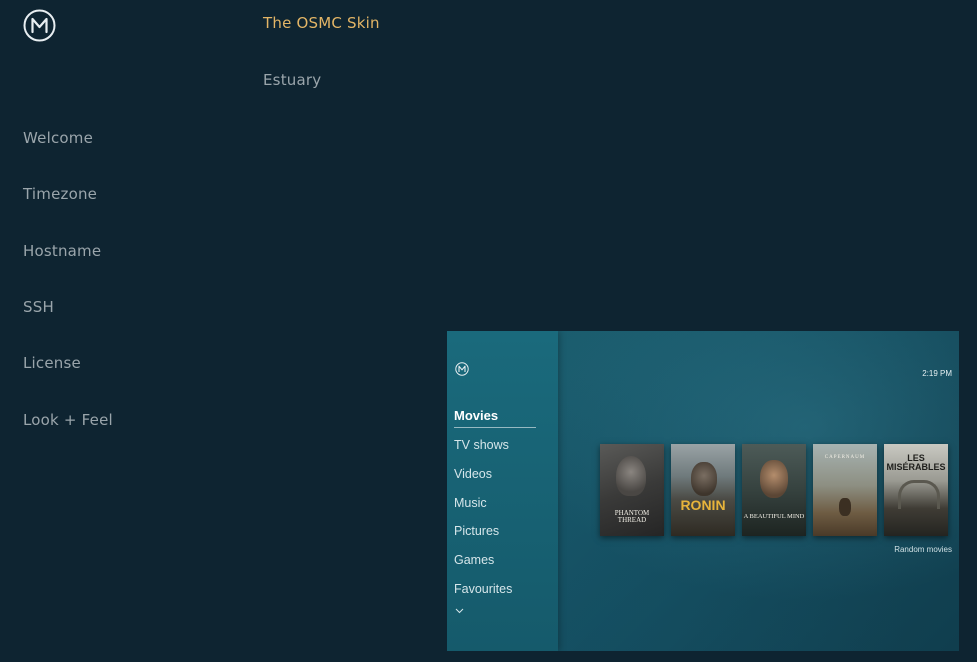  I want to click on skin-option-osmc: The OSMC Skin, so click(321, 23).